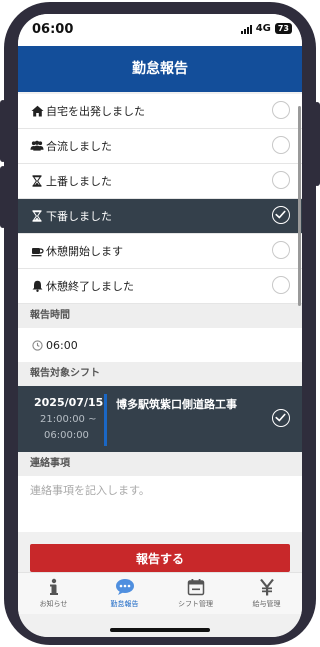 The height and width of the screenshot is (647, 320). What do you see at coordinates (283, 28) in the screenshot?
I see `battery-icon: 73` at bounding box center [283, 28].